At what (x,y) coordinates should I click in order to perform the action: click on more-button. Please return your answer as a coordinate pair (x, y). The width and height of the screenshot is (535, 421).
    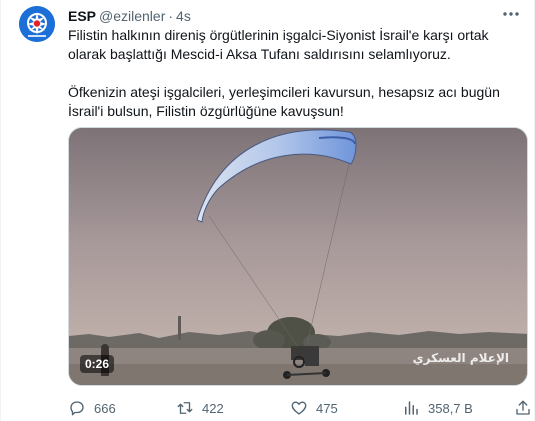
    Looking at the image, I should click on (511, 14).